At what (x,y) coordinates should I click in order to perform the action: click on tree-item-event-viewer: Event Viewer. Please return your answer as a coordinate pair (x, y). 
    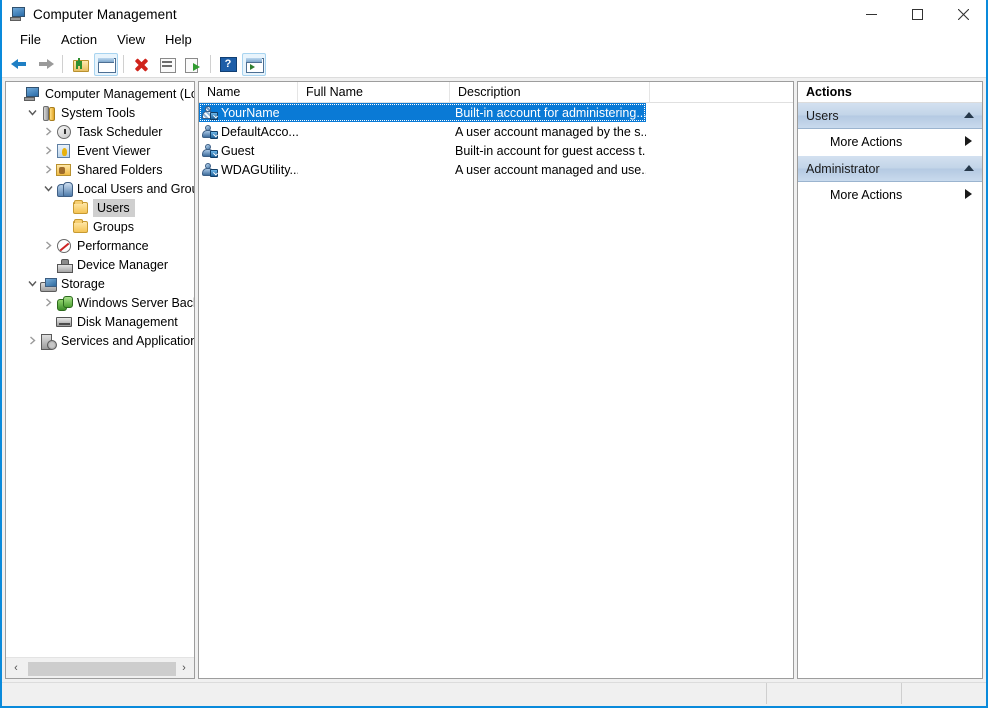
    Looking at the image, I should click on (100, 150).